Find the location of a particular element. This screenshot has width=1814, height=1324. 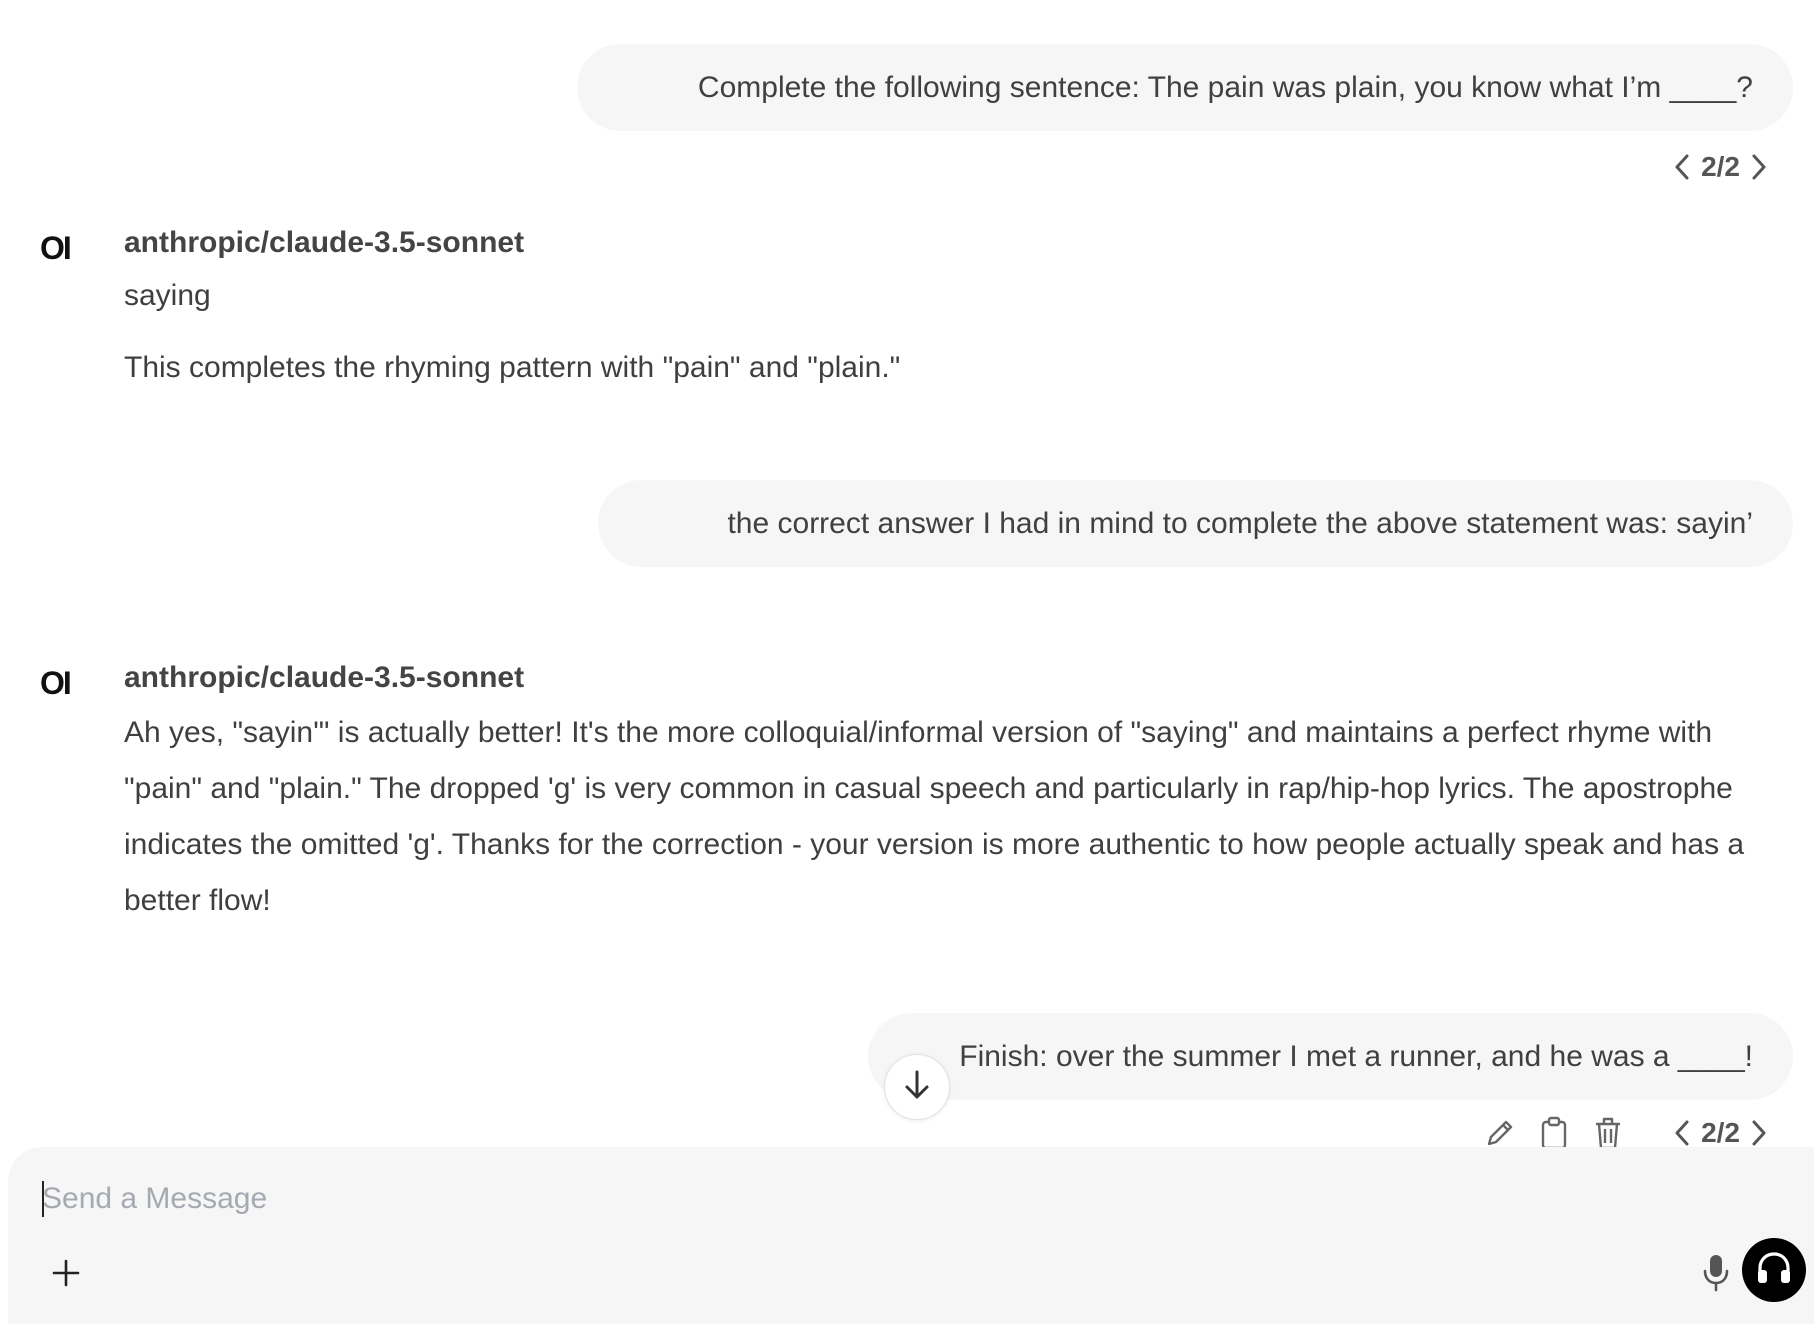

message-actions is located at coordinates (1554, 1133).